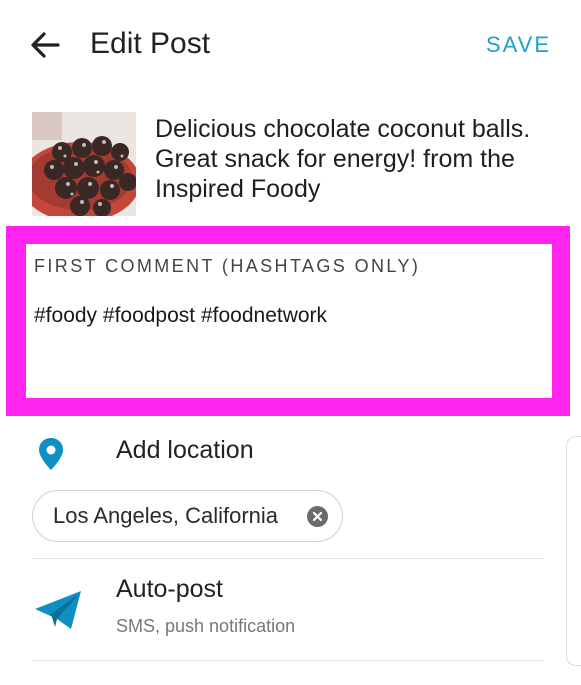 This screenshot has height=685, width=581. Describe the element at coordinates (206, 626) in the screenshot. I see `auto-post-subtitle: SMS, push notification` at that location.